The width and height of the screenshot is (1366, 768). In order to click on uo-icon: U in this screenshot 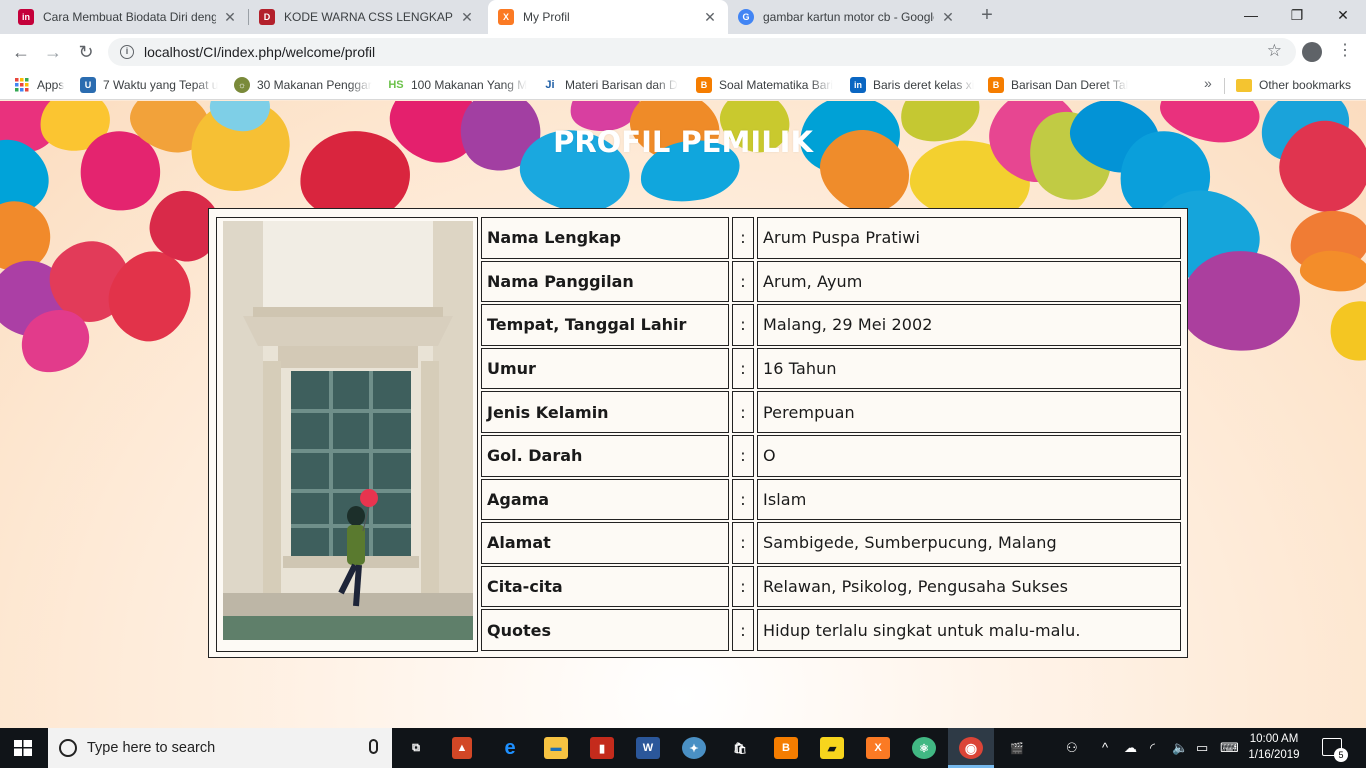, I will do `click(88, 85)`.